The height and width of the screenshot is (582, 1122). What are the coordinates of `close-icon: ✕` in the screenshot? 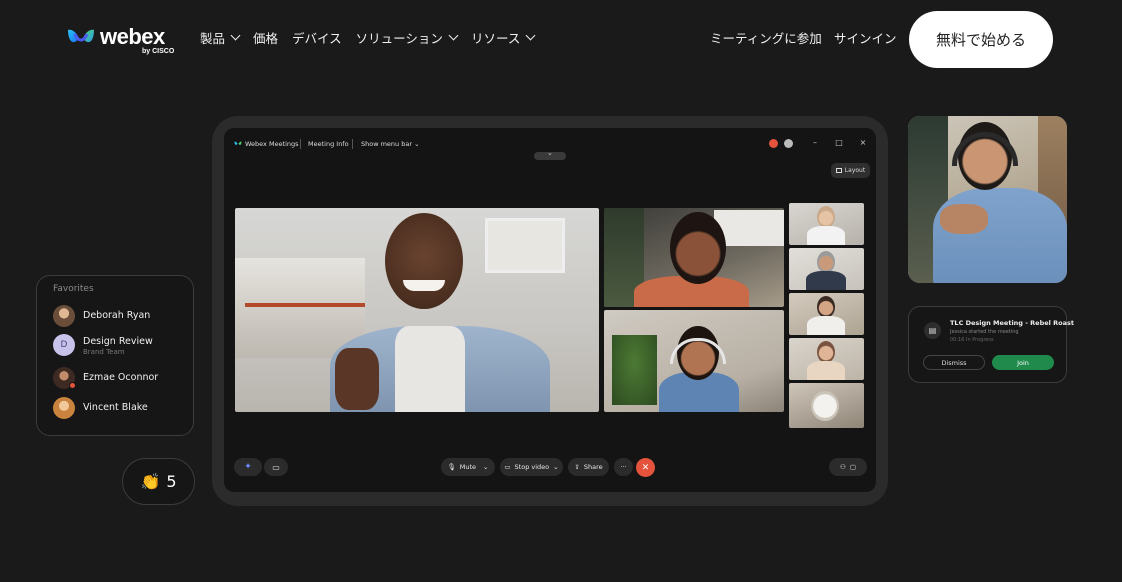 It's located at (645, 467).